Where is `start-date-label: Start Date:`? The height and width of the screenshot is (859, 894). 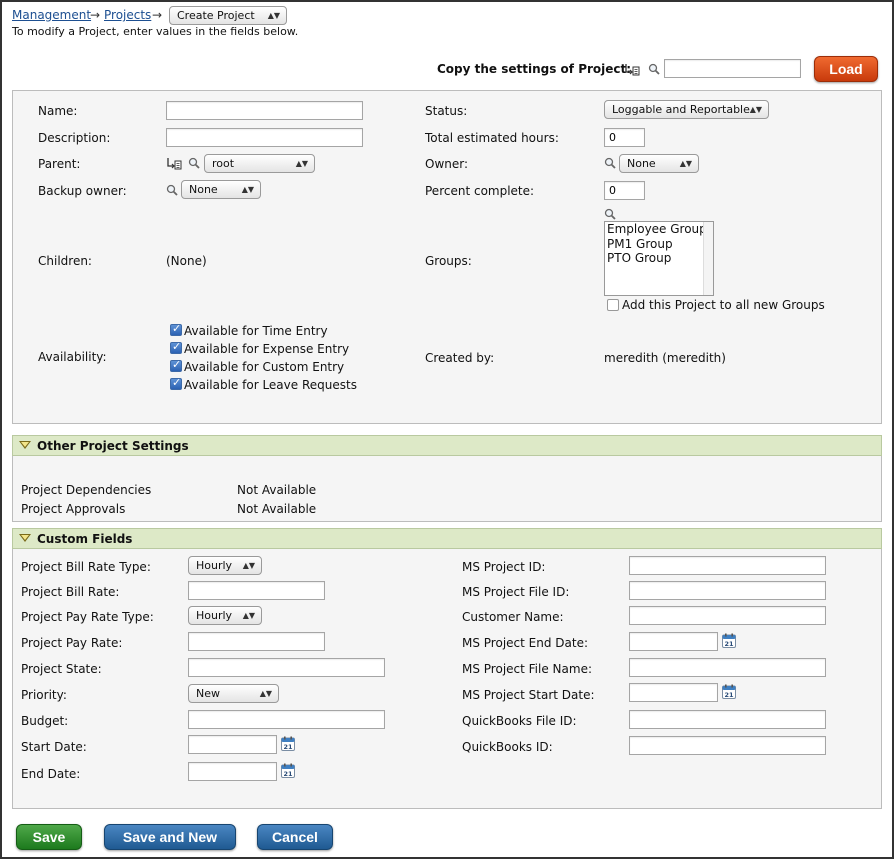
start-date-label: Start Date: is located at coordinates (54, 747).